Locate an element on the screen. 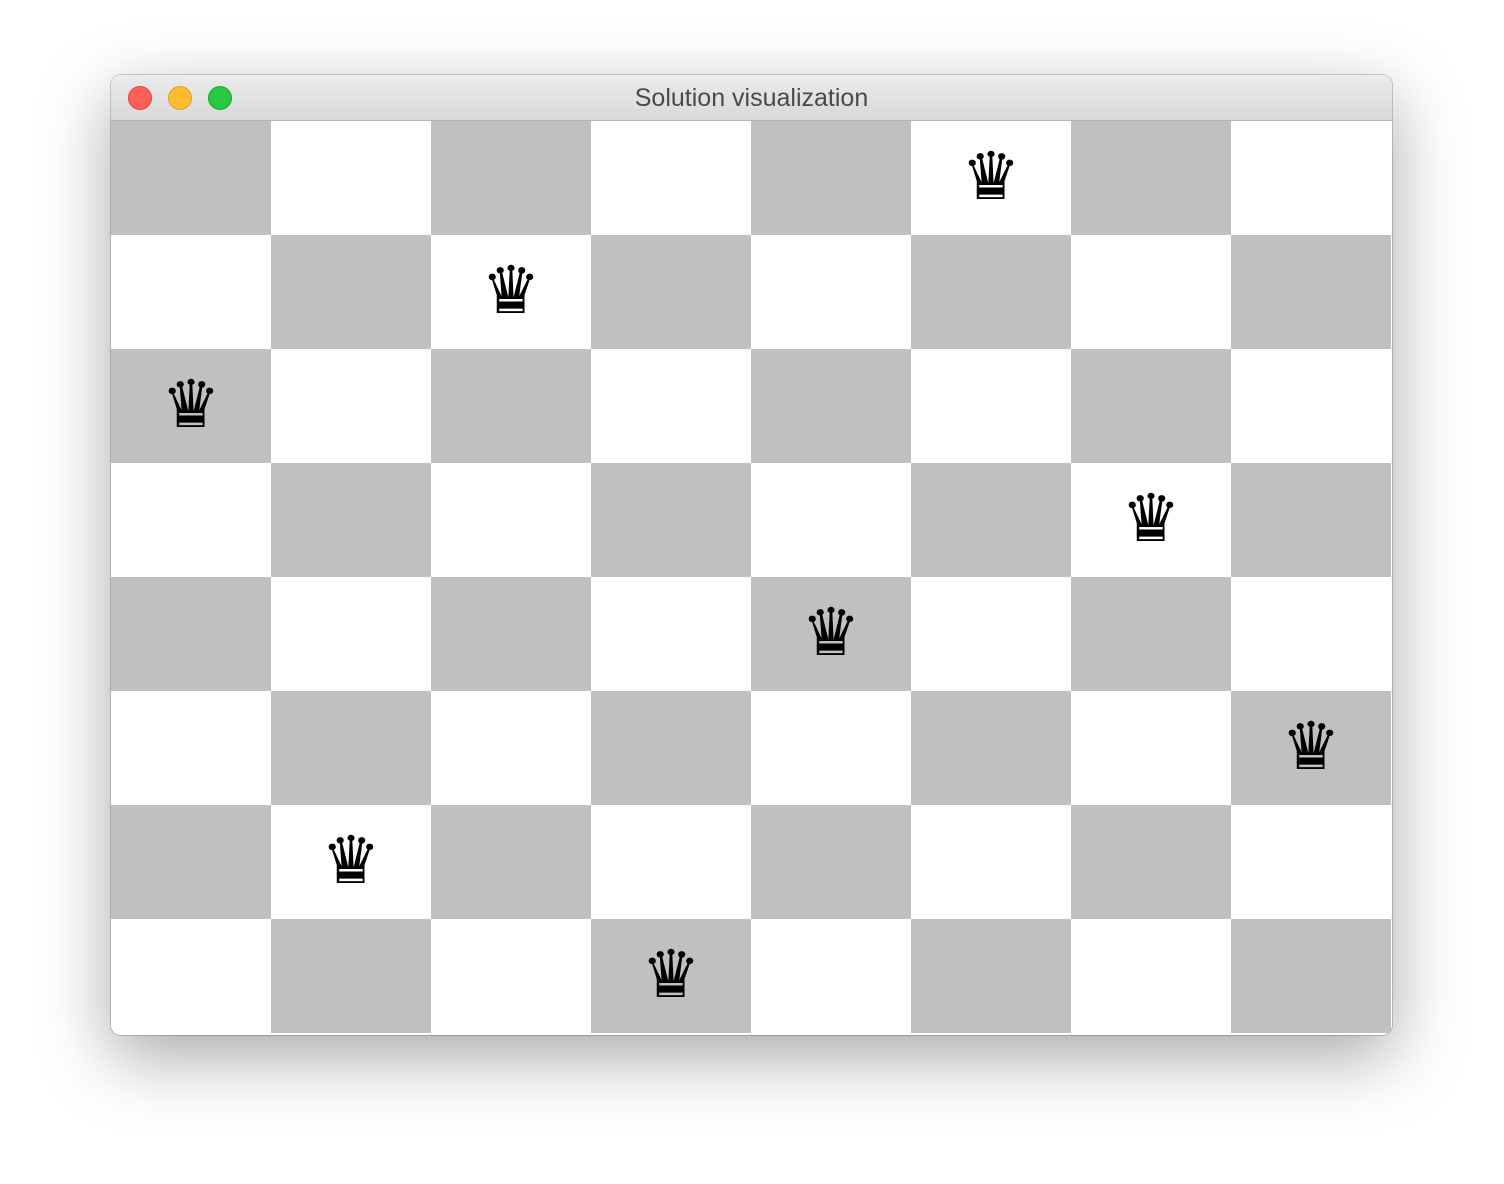  board-square-r3-c3 is located at coordinates (671, 520).